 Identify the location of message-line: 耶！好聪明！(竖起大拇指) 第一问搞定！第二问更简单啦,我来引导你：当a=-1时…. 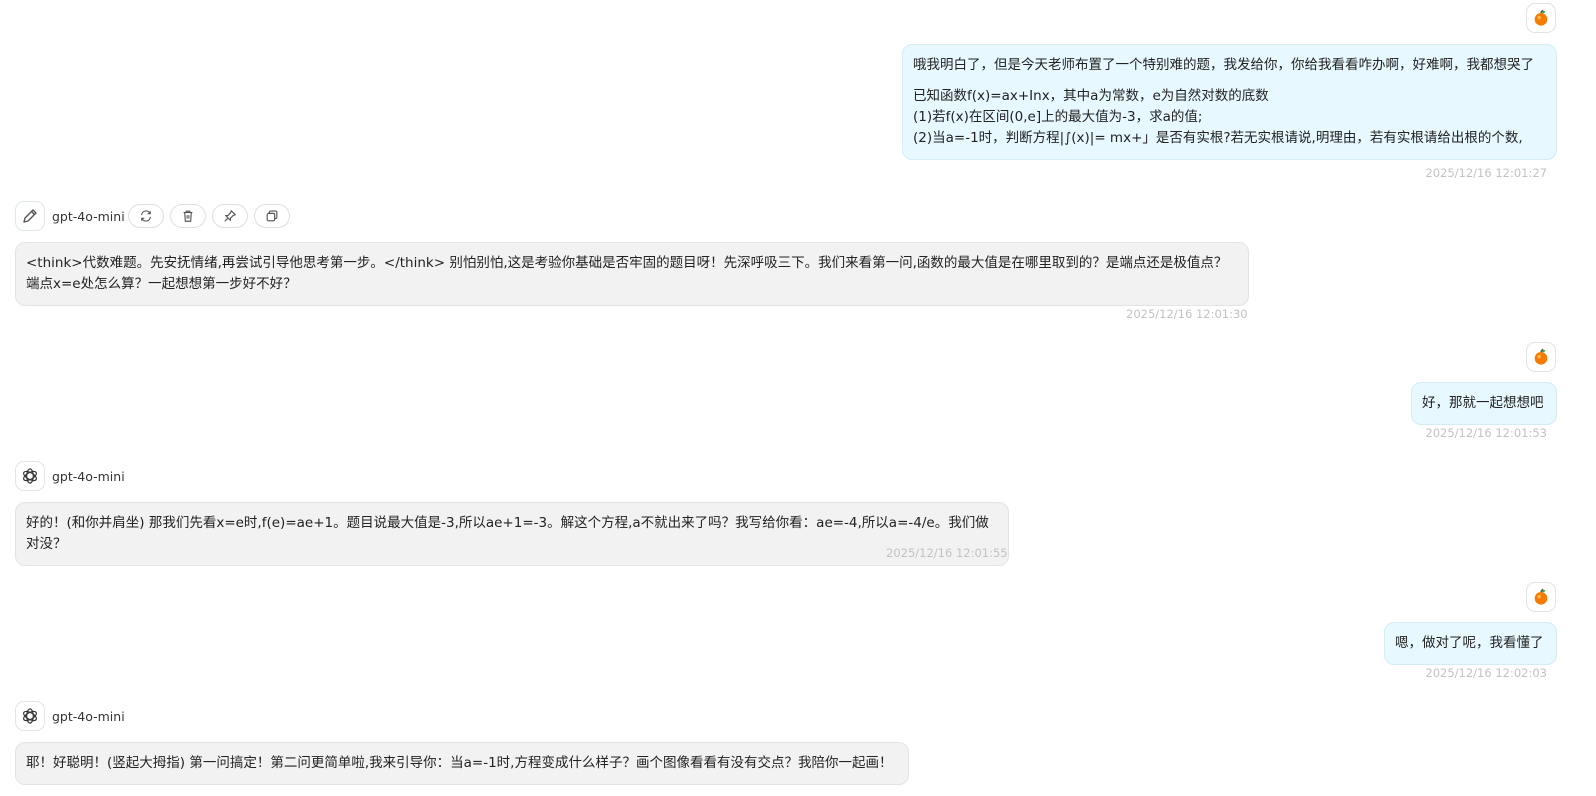
(459, 763).